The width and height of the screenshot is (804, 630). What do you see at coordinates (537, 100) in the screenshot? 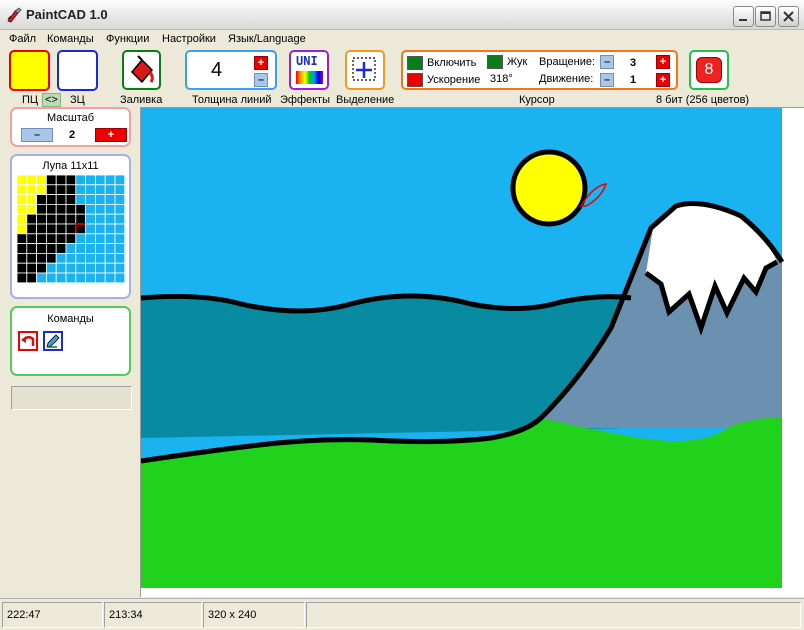
I see `cursor-group-label: Курсор` at bounding box center [537, 100].